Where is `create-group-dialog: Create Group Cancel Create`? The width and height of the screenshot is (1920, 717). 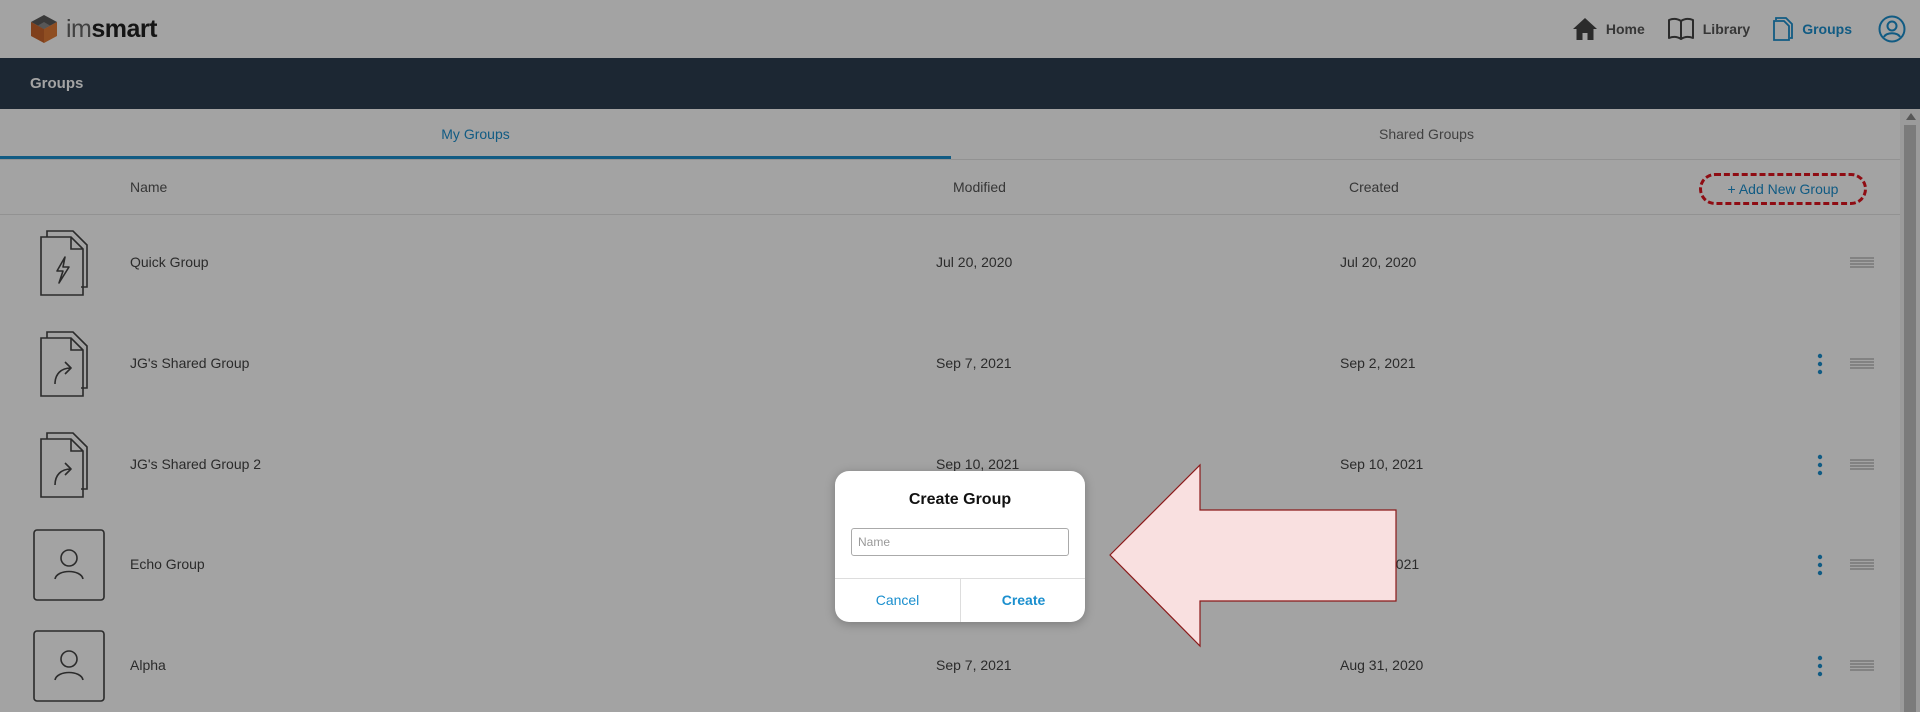
create-group-dialog: Create Group Cancel Create is located at coordinates (960, 546).